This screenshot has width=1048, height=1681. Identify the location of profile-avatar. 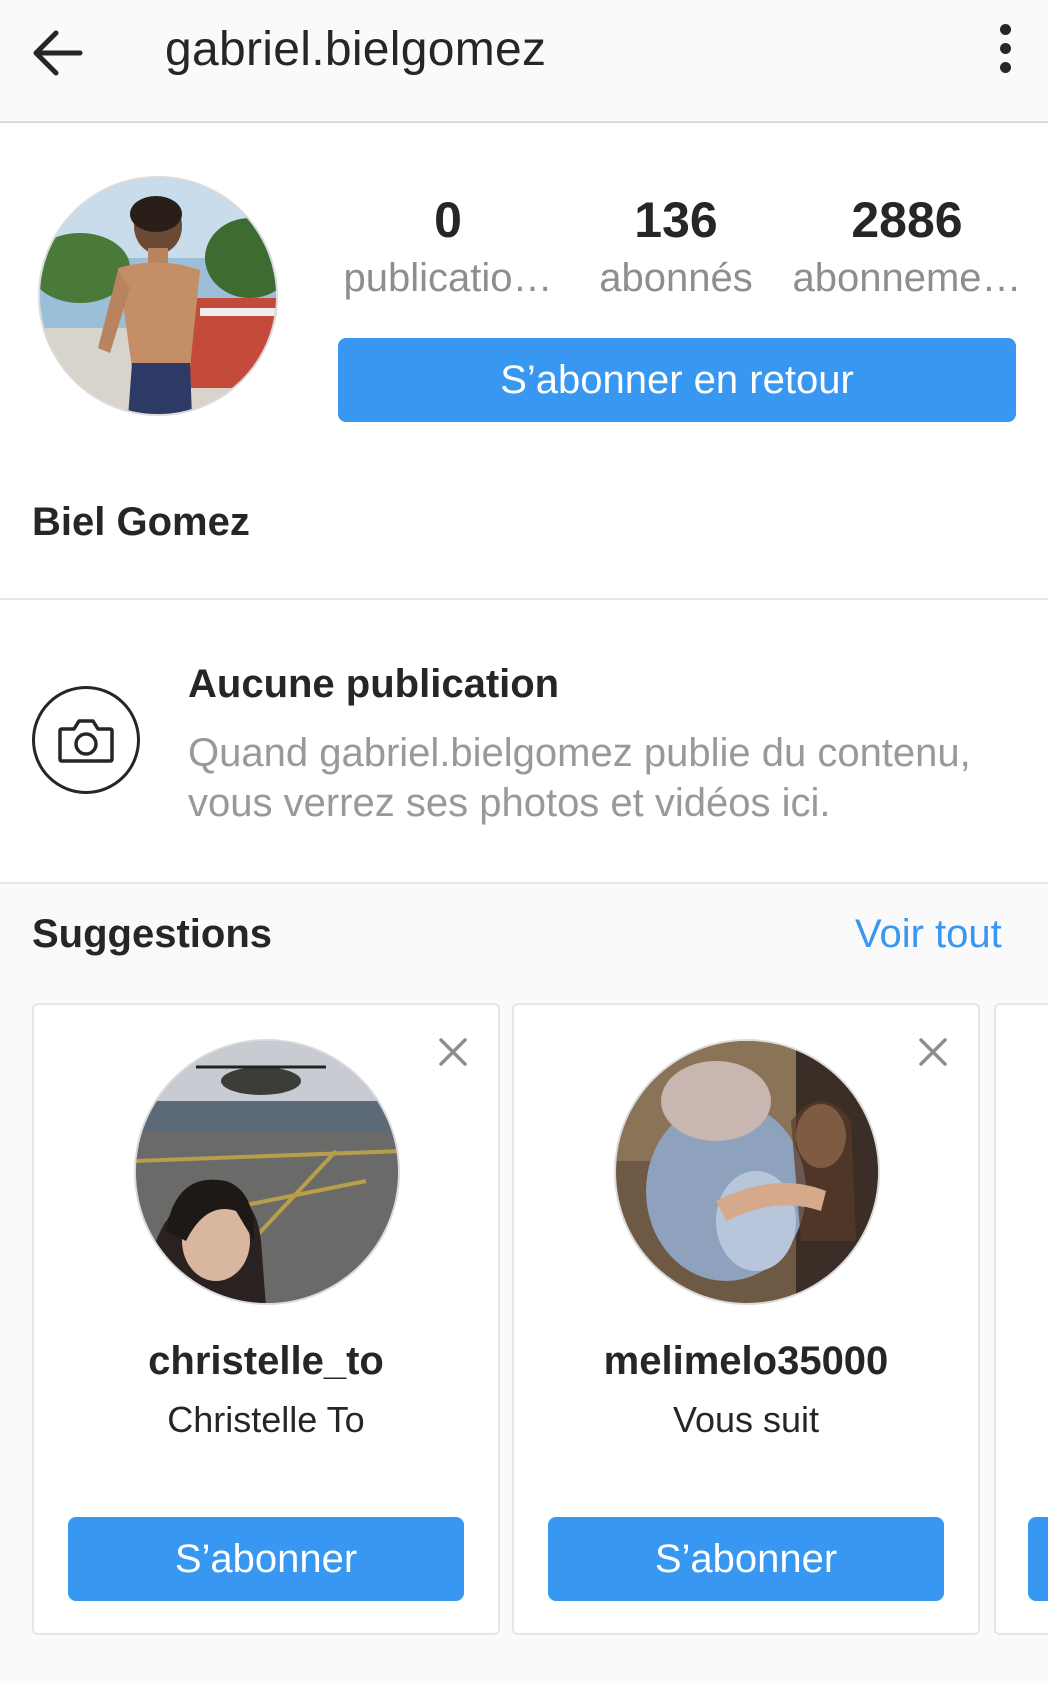
(158, 296).